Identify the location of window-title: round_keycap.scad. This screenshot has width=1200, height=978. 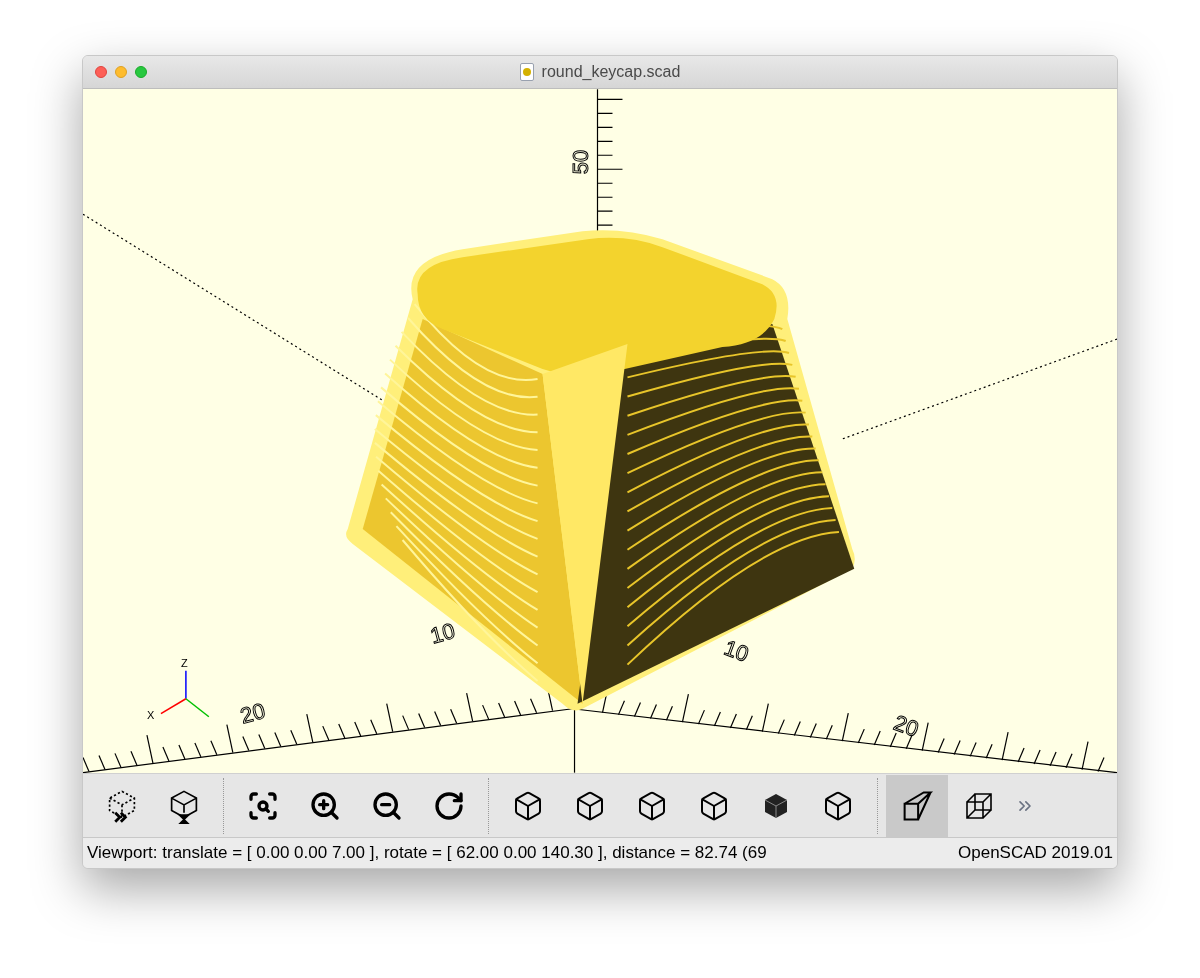
(611, 72).